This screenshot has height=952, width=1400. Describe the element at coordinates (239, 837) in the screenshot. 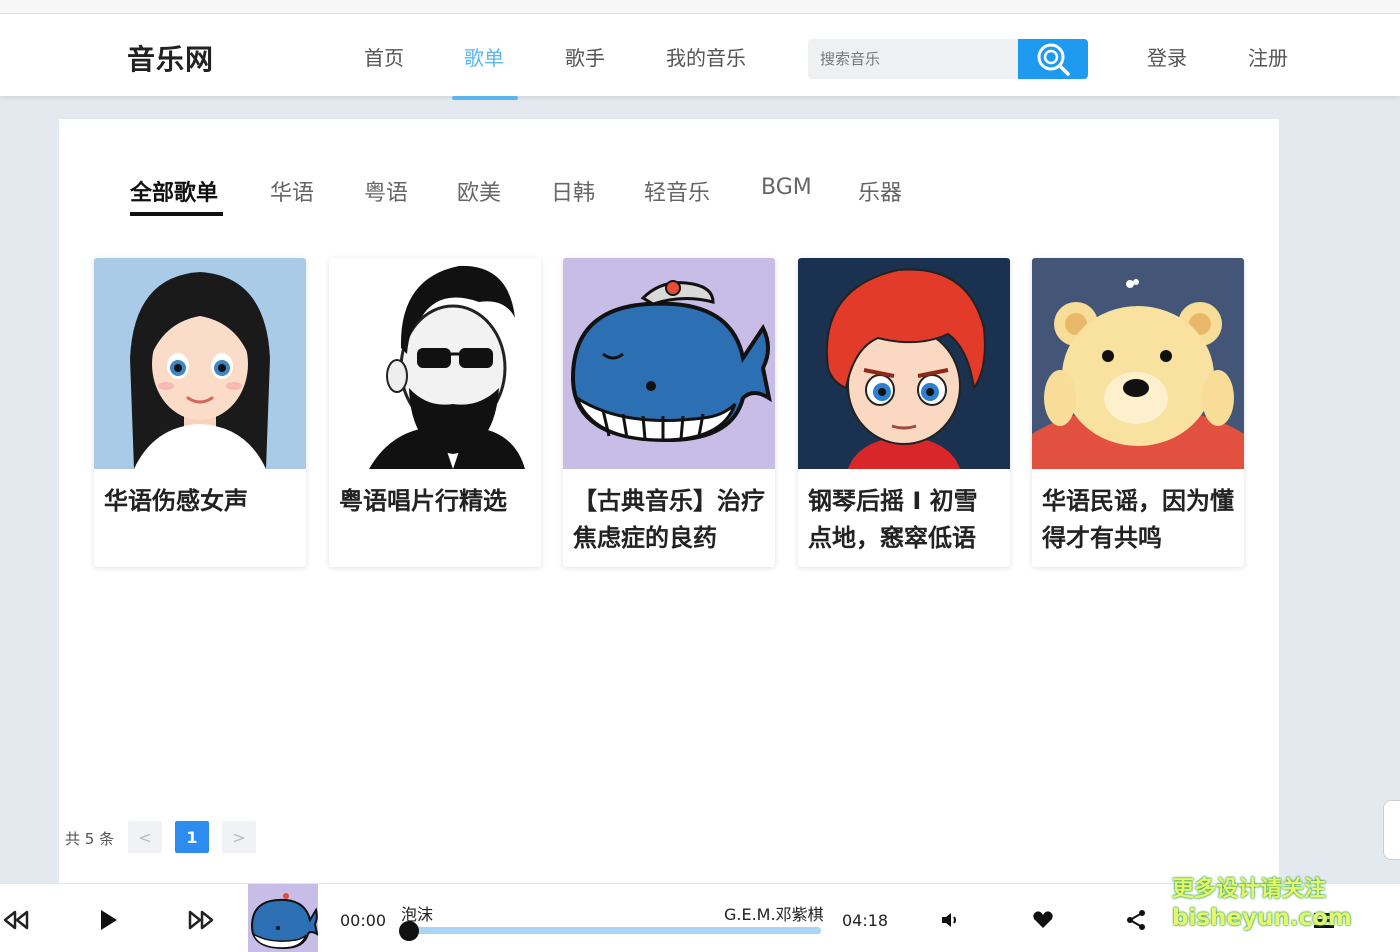

I see `pagination-next-button: >` at that location.